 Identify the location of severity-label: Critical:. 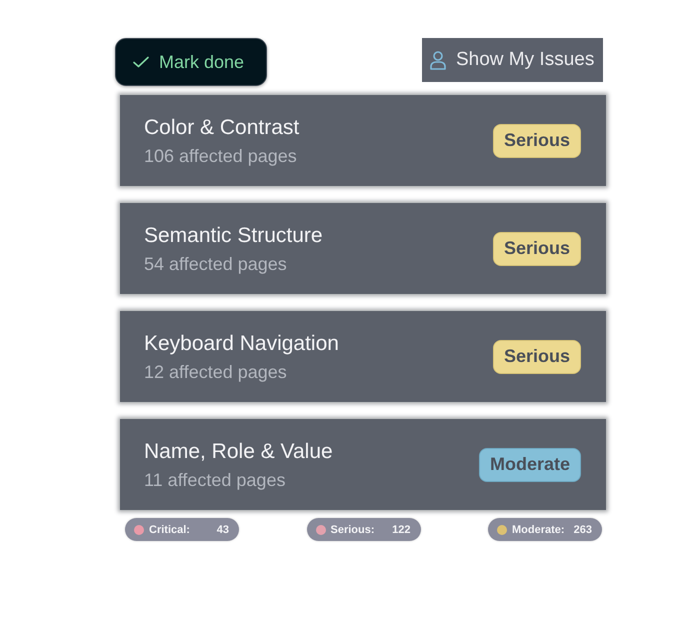
(170, 530).